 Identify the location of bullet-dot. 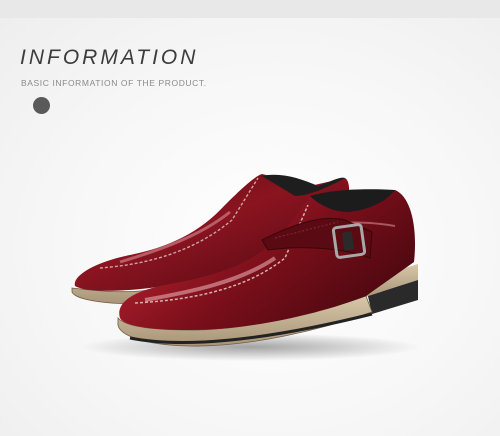
(41, 105).